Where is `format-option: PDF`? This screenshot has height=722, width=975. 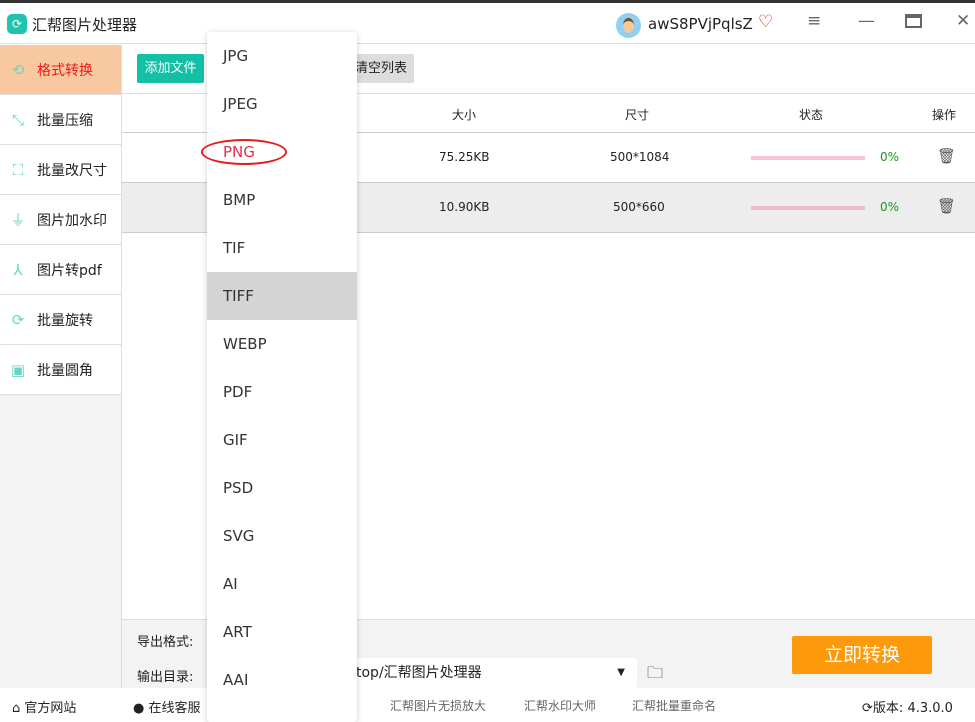 format-option: PDF is located at coordinates (282, 392).